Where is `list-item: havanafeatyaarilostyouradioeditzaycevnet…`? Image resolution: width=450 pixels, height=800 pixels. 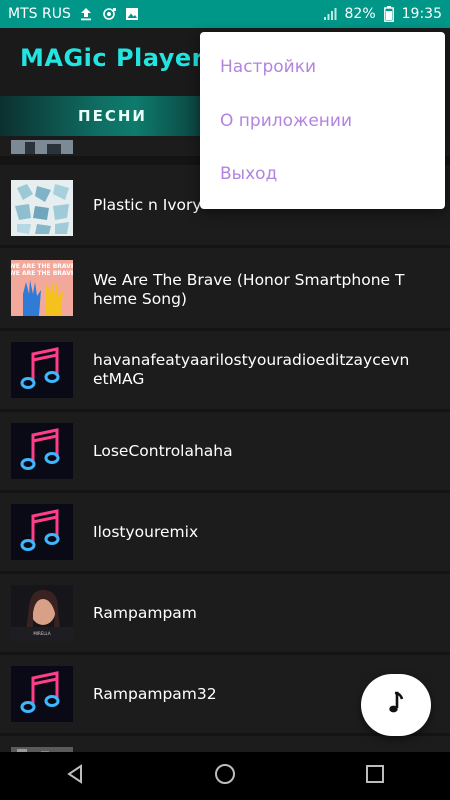
list-item: havanafeatyaarilostyouradioeditzaycevnet… is located at coordinates (225, 370).